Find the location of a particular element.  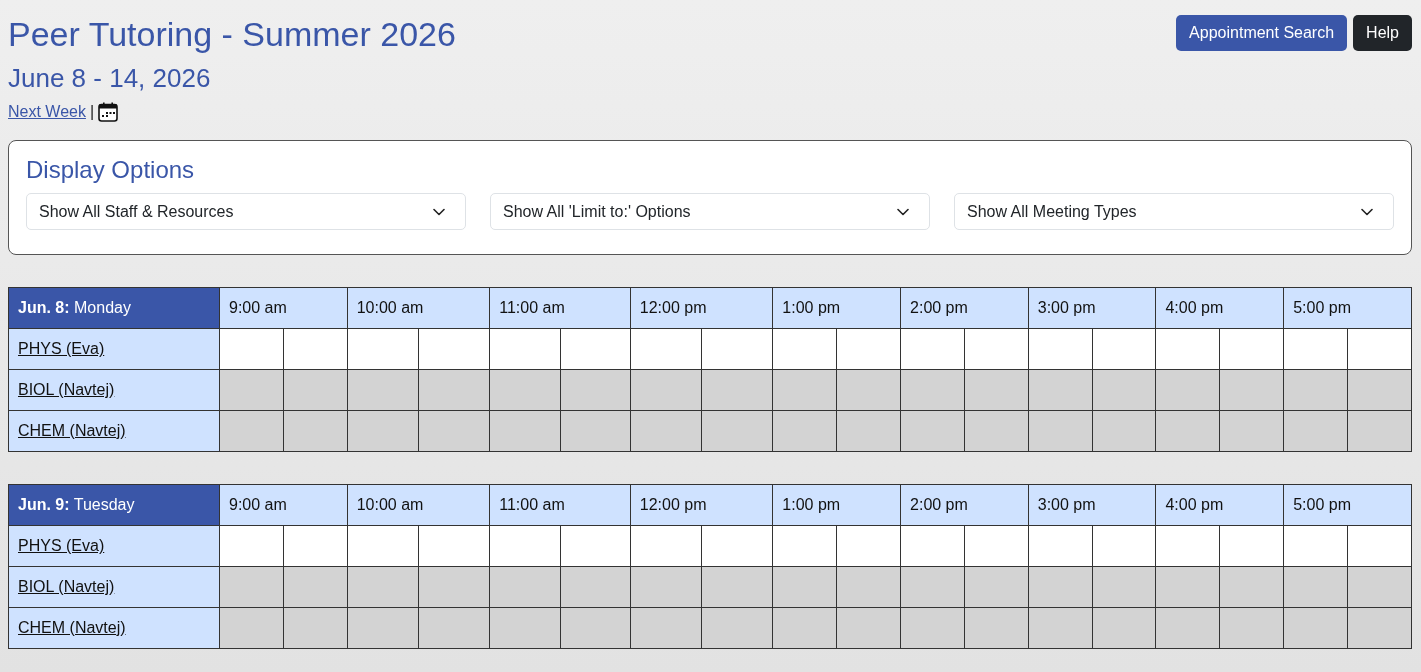

help-button: Help is located at coordinates (1382, 33).